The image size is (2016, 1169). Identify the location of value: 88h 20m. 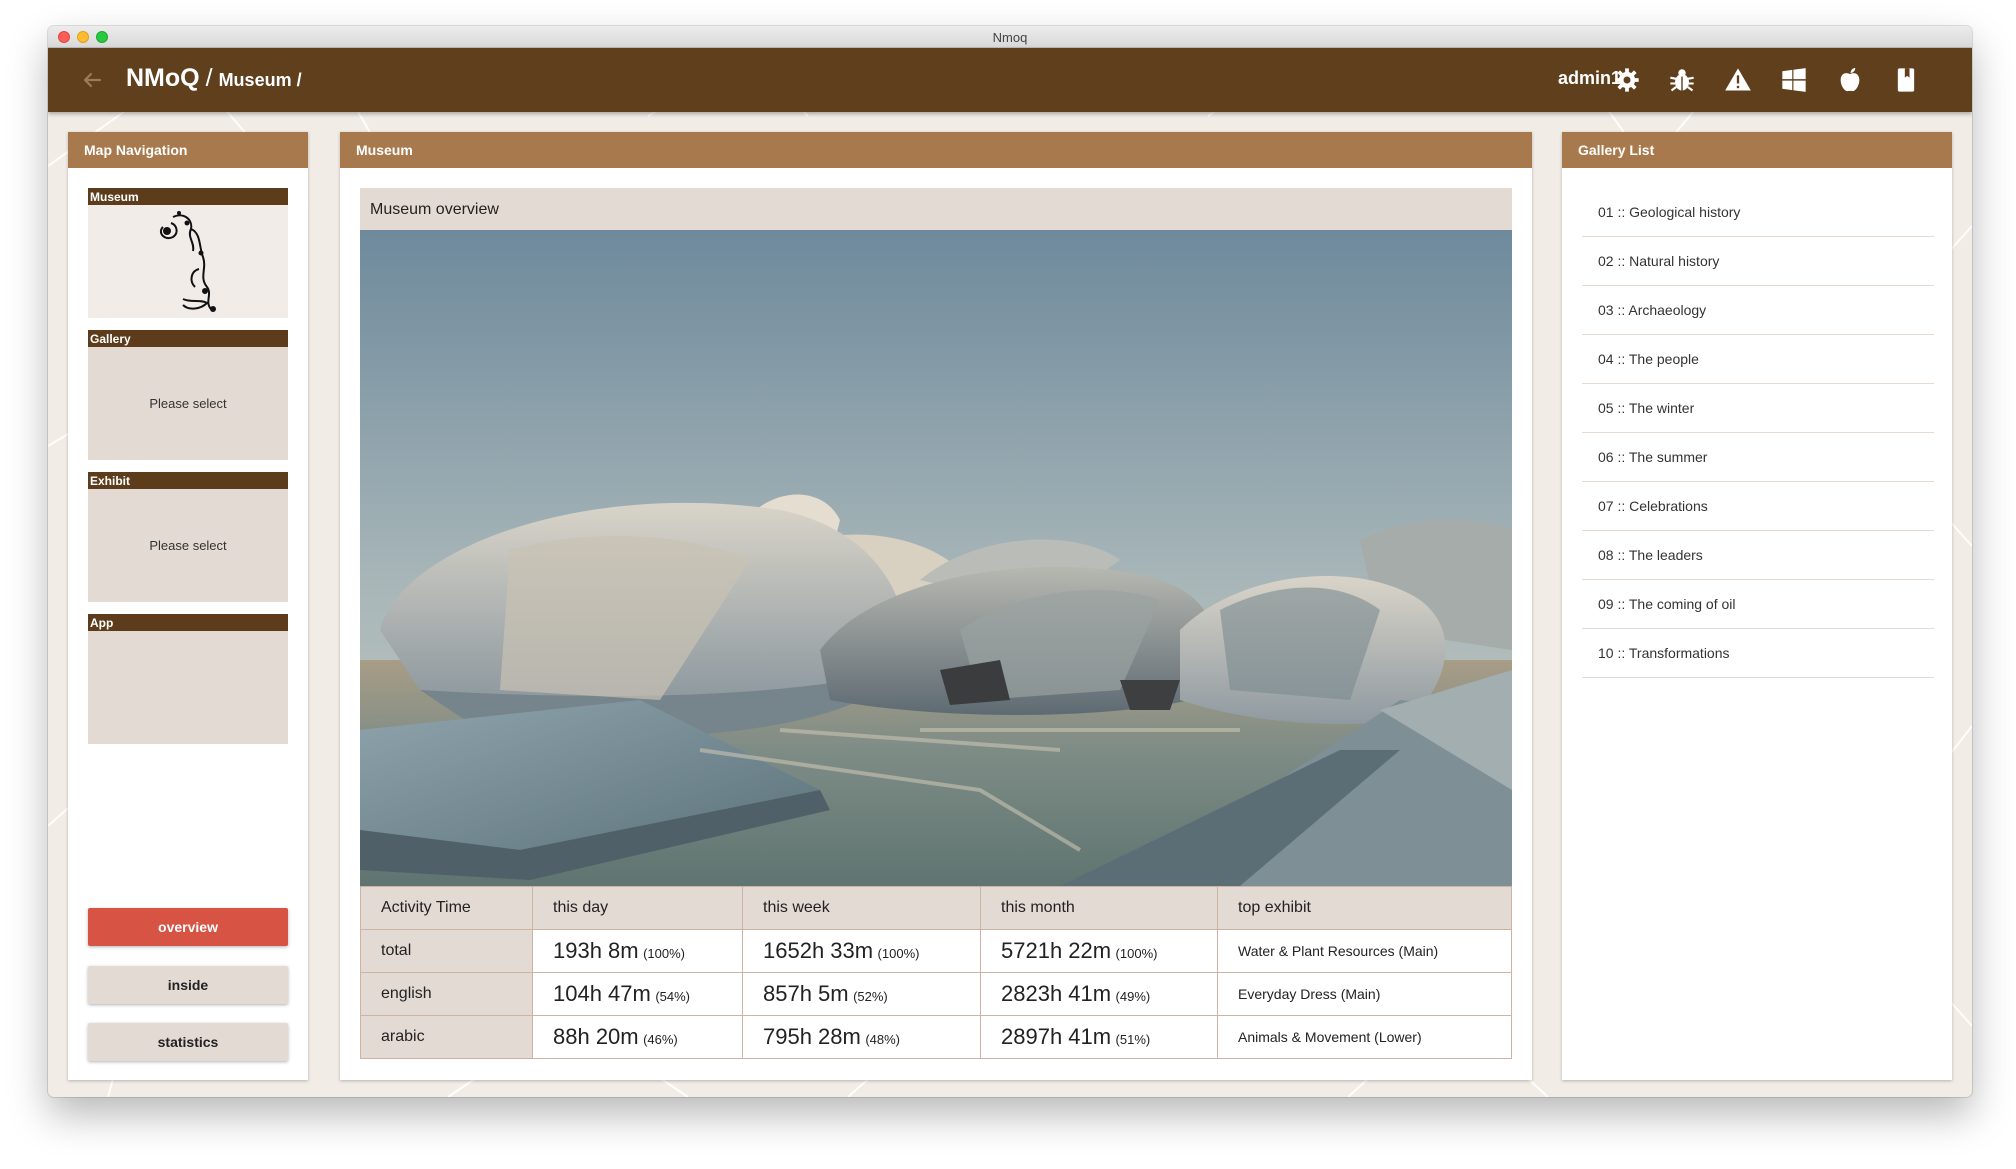
(596, 1036).